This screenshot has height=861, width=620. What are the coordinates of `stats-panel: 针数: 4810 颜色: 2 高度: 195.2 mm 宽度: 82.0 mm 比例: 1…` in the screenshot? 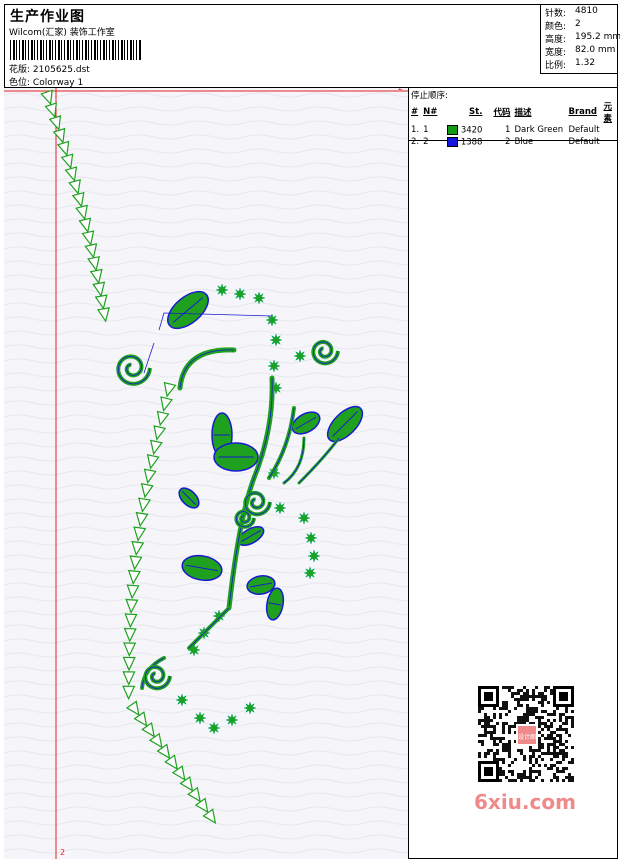 It's located at (580, 39).